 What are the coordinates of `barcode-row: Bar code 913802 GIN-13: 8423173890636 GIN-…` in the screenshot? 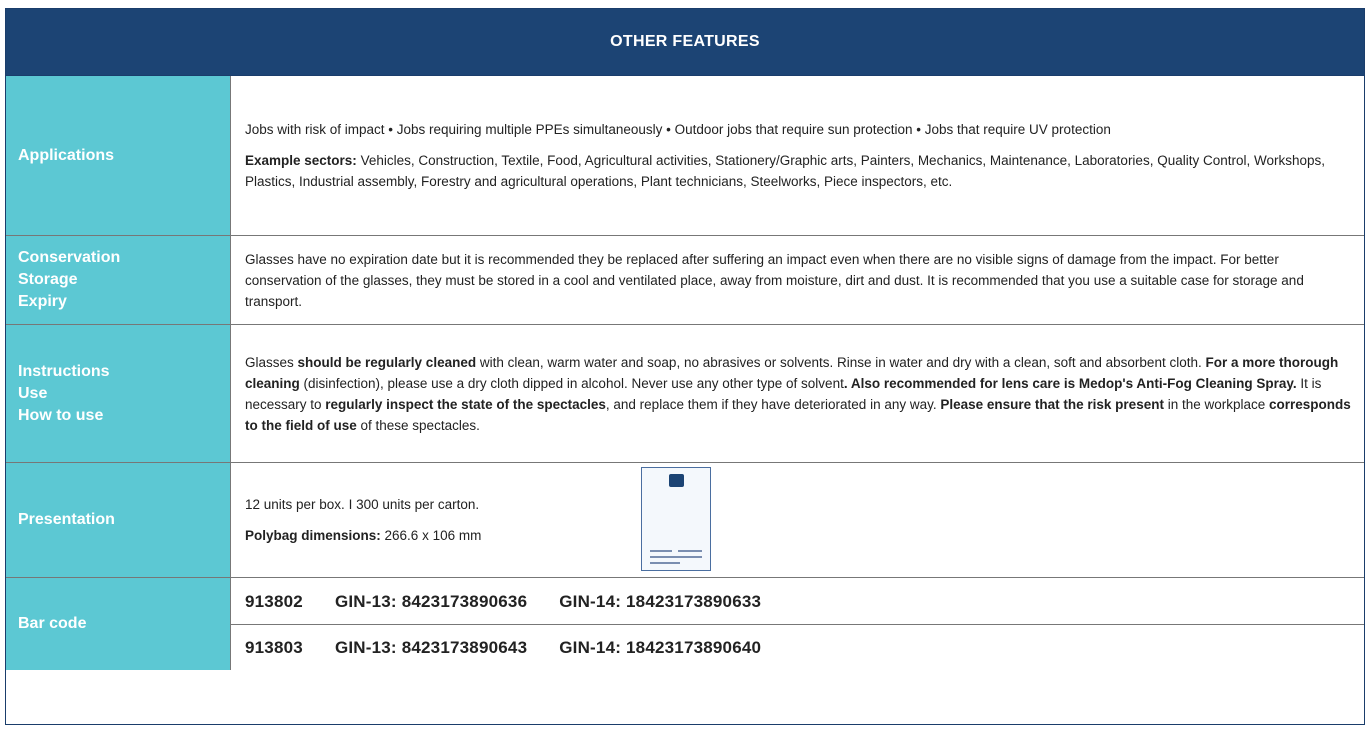 It's located at (685, 624).